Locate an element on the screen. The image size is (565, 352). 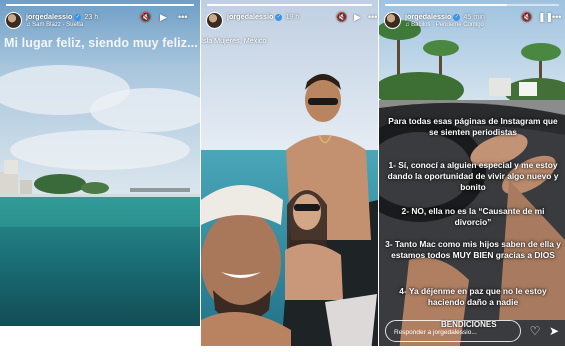
music-text: Sam Blazz · Suelta is located at coordinates (58, 25).